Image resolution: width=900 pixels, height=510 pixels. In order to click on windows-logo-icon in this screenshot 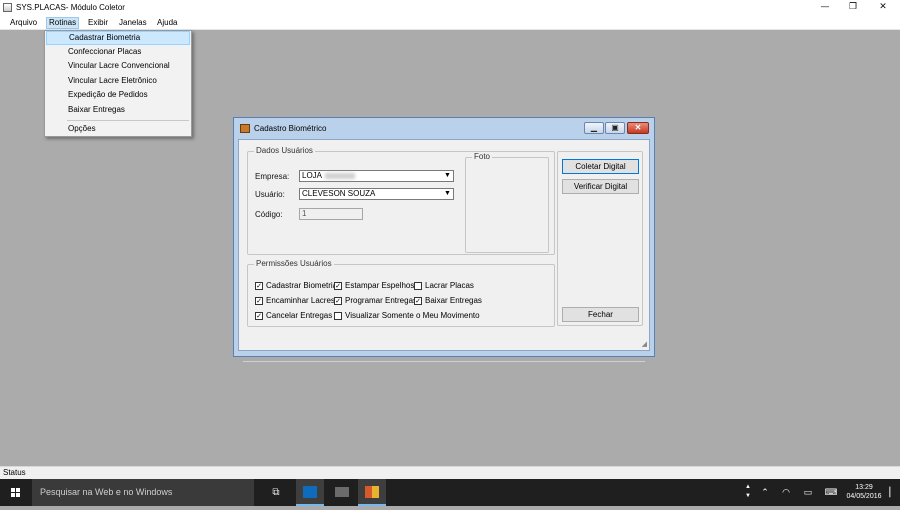, I will do `click(15, 492)`.